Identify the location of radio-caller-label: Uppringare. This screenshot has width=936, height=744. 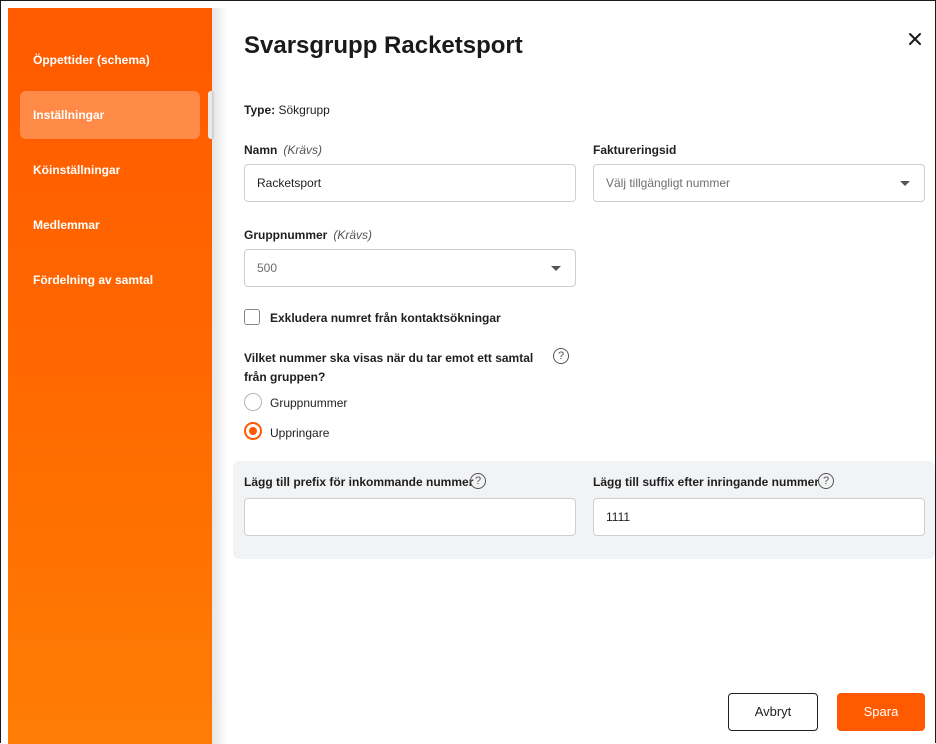
(300, 433).